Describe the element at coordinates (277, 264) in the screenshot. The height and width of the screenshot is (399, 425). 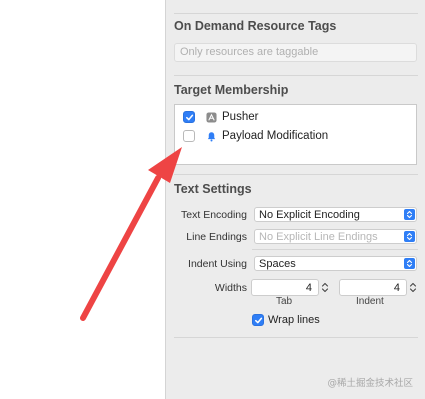
I see `indent-using-value: Spaces` at that location.